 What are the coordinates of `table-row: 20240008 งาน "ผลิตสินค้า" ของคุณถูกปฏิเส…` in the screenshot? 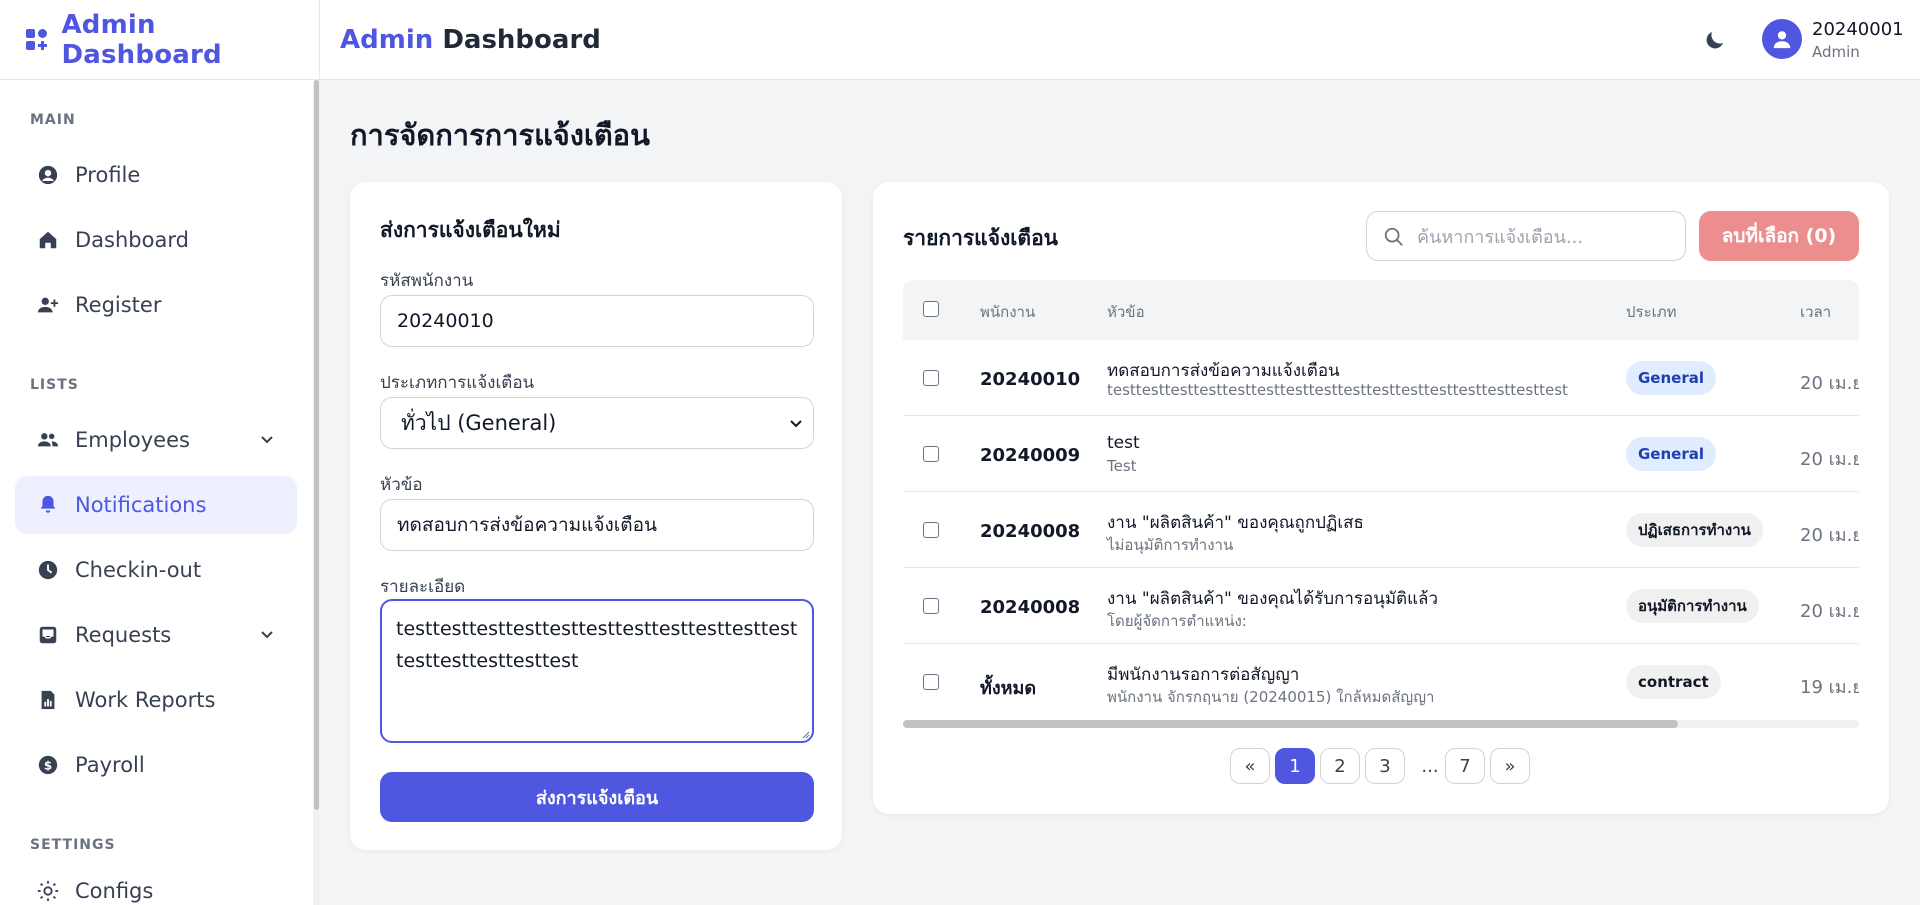 It's located at (1381, 530).